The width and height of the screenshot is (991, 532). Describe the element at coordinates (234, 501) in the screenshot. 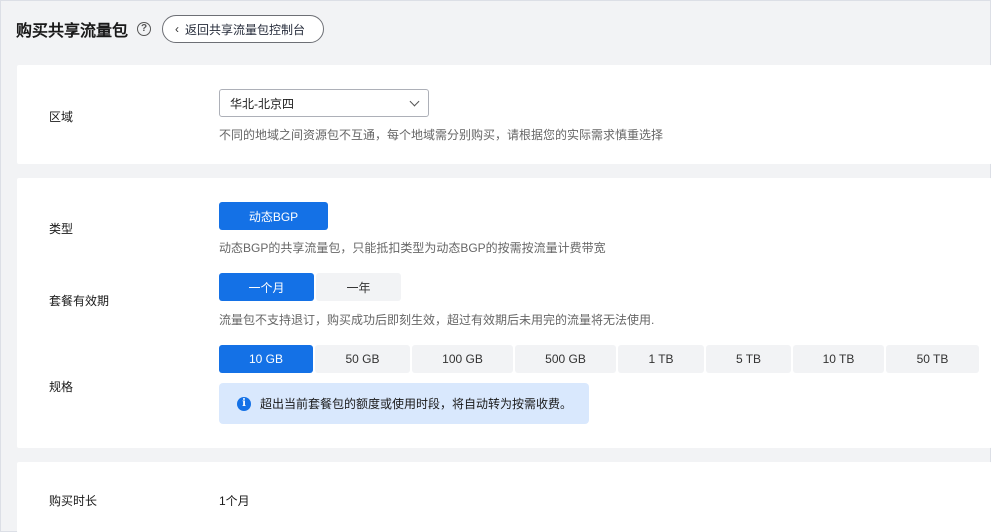

I see `duration-value: 1个月` at that location.